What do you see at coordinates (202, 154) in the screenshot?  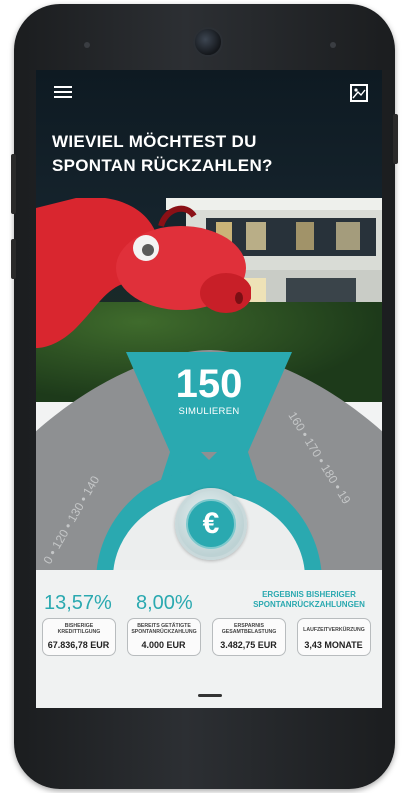 I see `page-title: WIEVIEL MÖCHTEST DU SPONTAN RÜCKZAHLEN?` at bounding box center [202, 154].